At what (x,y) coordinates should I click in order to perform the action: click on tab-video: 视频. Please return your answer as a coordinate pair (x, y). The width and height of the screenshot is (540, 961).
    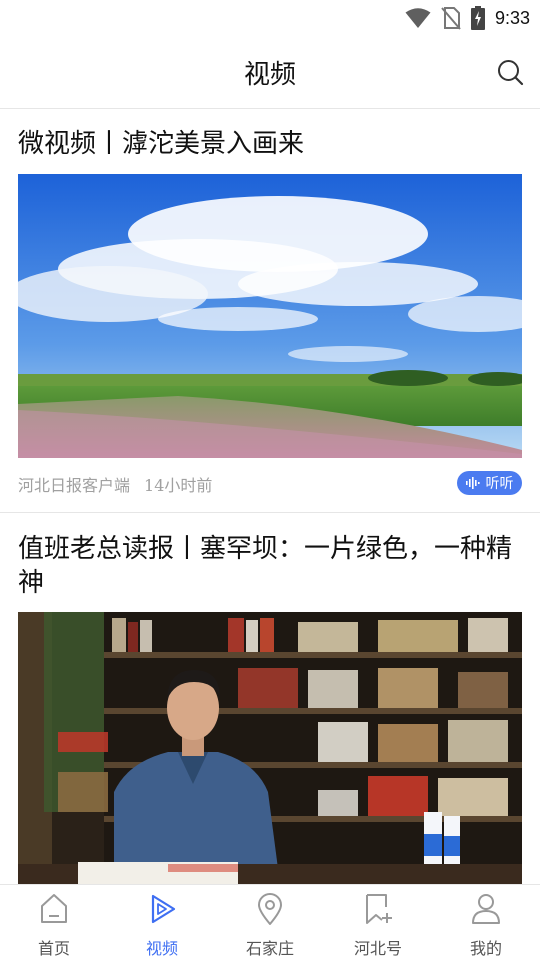
    Looking at the image, I should click on (162, 923).